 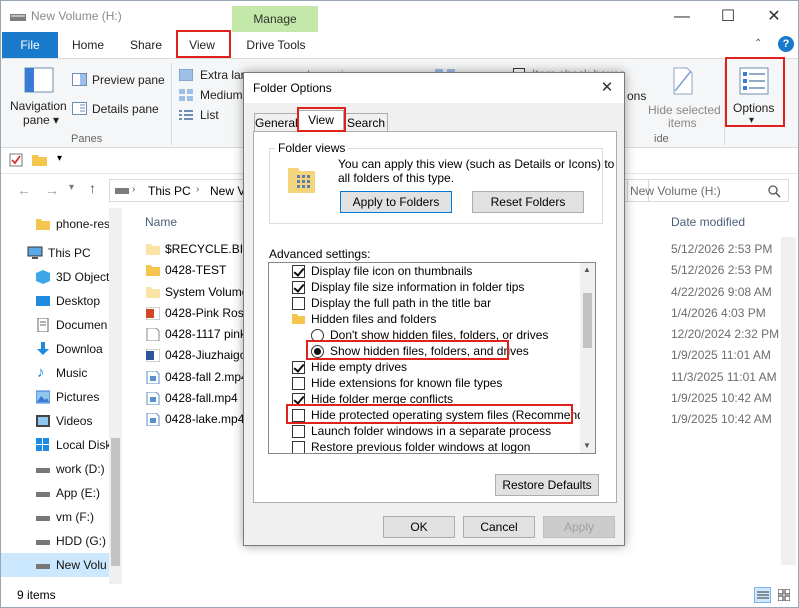 I want to click on details-view-button, so click(x=762, y=595).